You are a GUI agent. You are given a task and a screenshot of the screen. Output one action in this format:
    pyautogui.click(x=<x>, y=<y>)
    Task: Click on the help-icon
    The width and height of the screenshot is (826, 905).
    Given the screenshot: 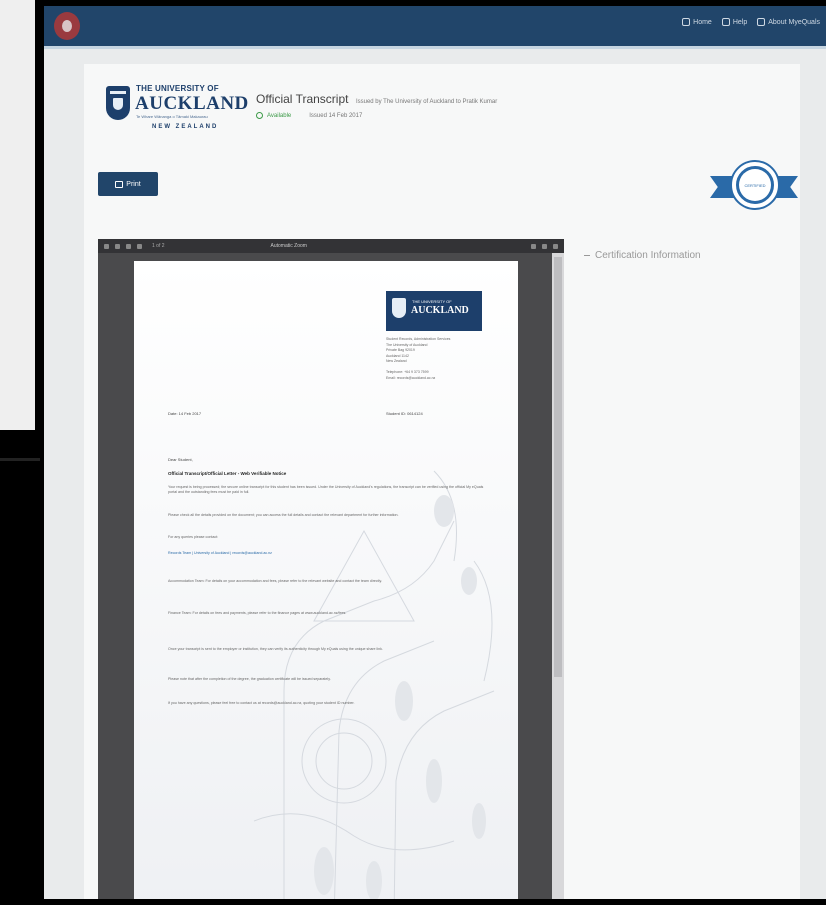 What is the action you would take?
    pyautogui.click(x=725, y=22)
    